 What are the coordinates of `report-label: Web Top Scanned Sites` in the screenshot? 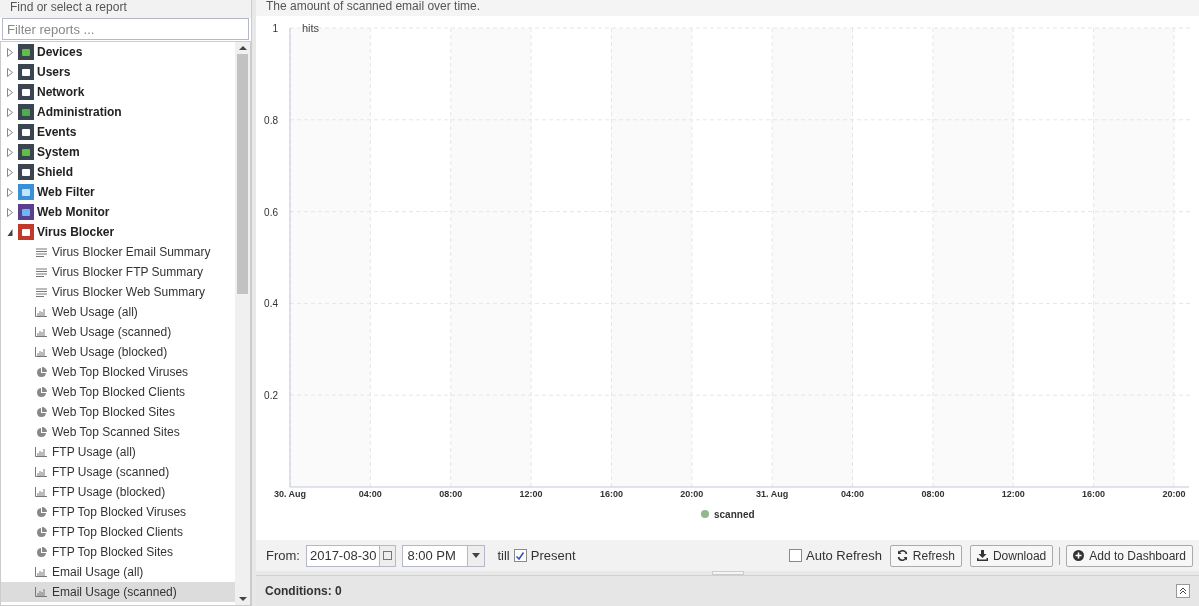 It's located at (116, 432).